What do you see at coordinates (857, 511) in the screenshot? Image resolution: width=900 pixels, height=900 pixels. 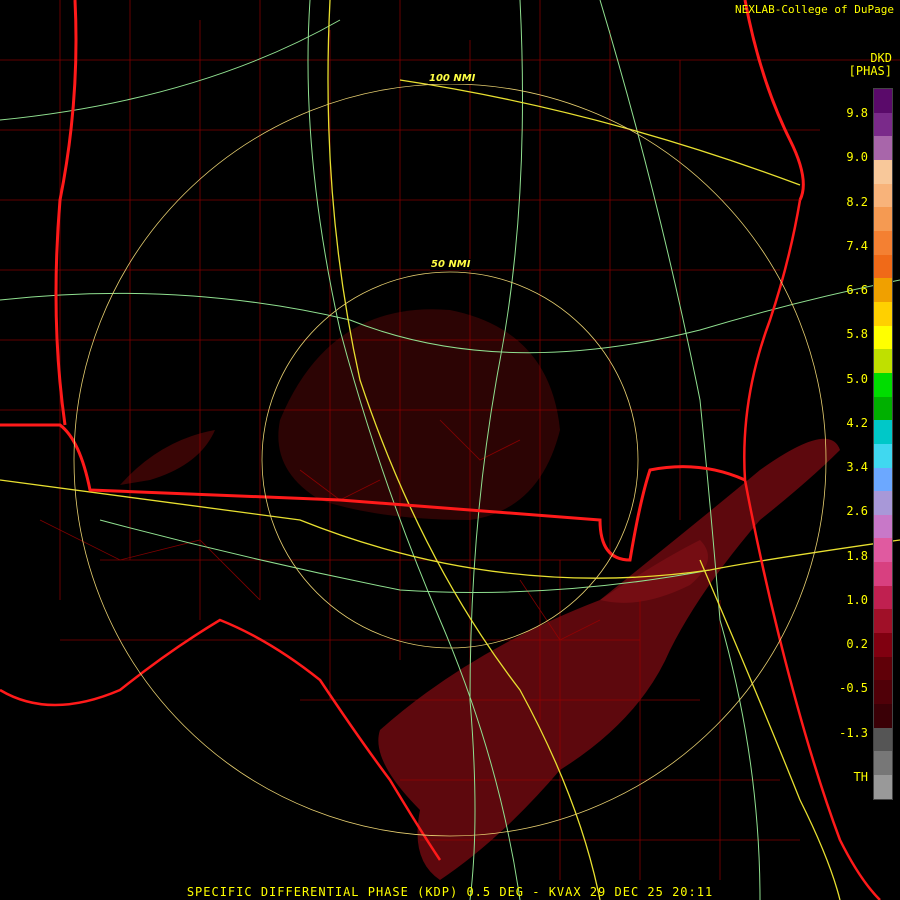 I see `color-scale-tick-label: 2.6` at bounding box center [857, 511].